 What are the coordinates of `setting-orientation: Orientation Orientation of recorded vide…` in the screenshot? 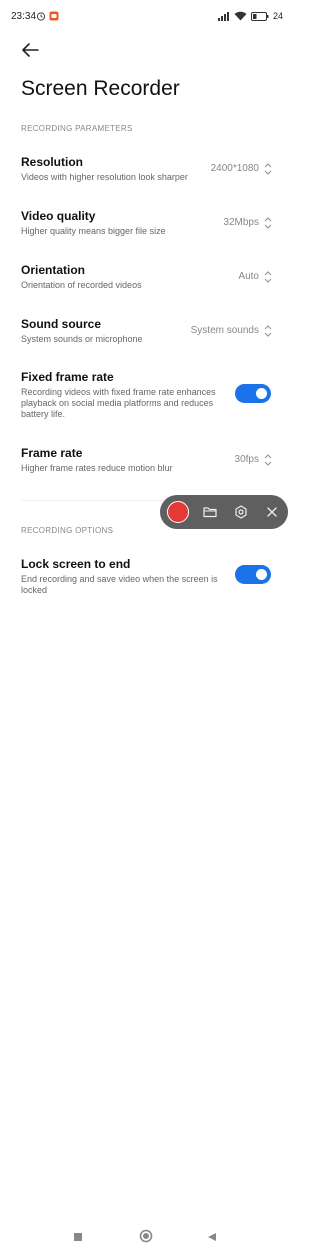 It's located at (146, 279).